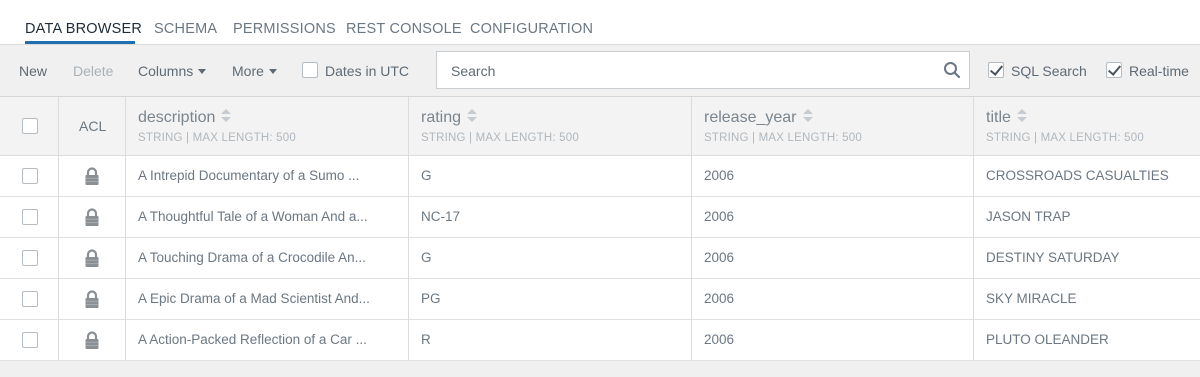 Image resolution: width=1200 pixels, height=377 pixels. Describe the element at coordinates (1053, 257) in the screenshot. I see `cell-title: DESTINY SATURDAY` at that location.